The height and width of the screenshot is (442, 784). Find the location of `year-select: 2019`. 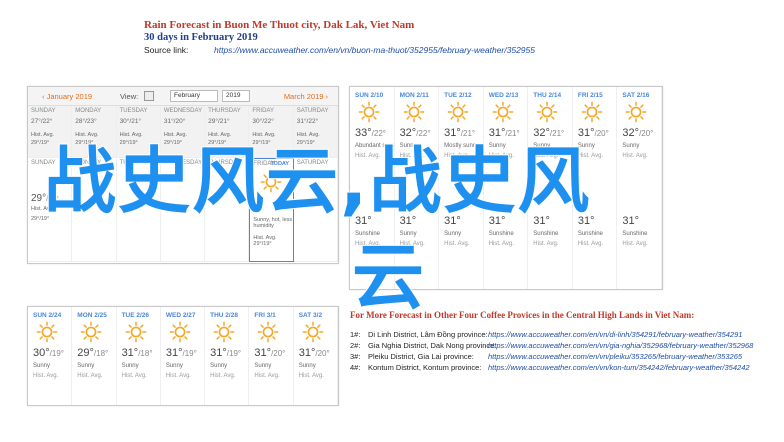

year-select: 2019 is located at coordinates (236, 96).